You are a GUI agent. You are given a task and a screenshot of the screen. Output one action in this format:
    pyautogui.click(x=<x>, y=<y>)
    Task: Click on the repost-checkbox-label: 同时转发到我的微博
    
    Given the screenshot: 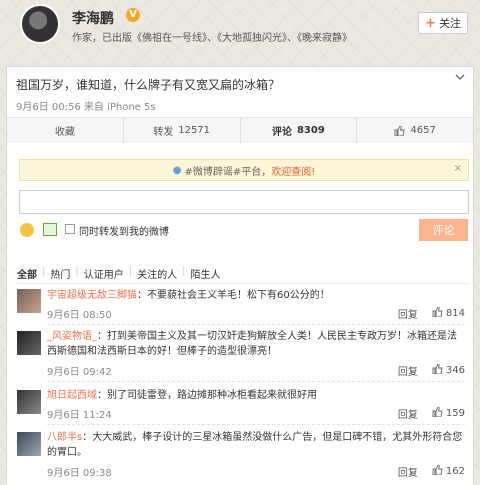 What is the action you would take?
    pyautogui.click(x=124, y=232)
    